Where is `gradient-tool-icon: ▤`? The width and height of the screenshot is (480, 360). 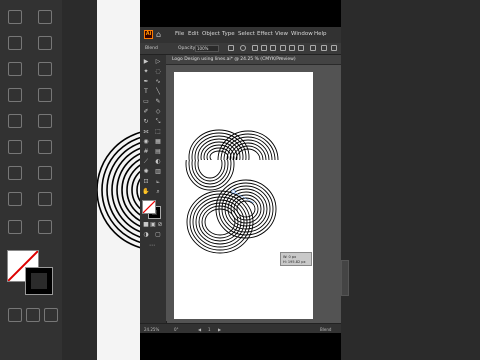
gradient-tool-icon: ▤ is located at coordinates (158, 152).